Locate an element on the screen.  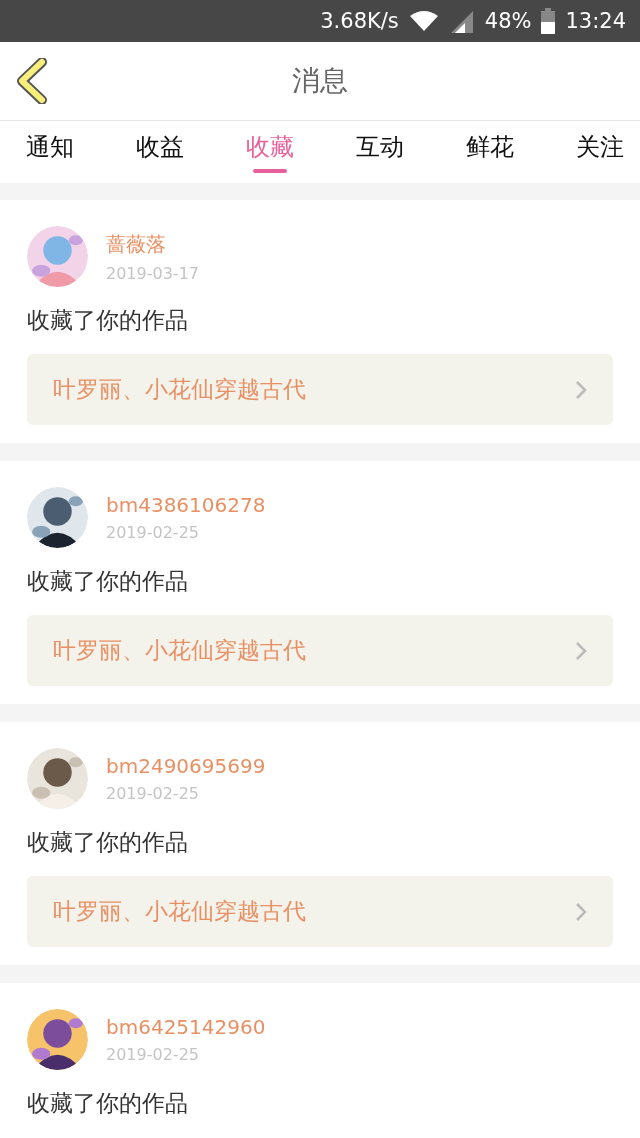
tab: 互动 is located at coordinates (380, 152).